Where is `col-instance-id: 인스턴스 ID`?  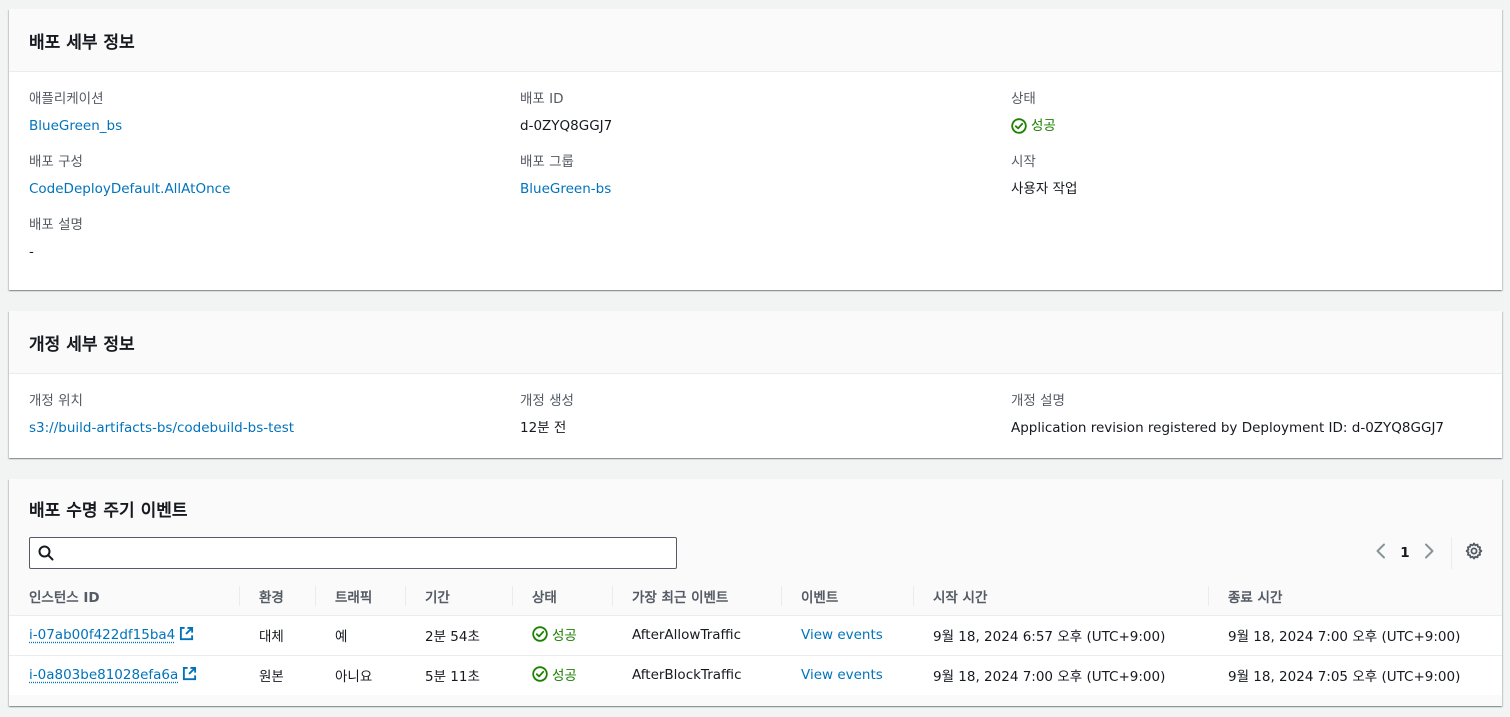
col-instance-id: 인스턴스 ID is located at coordinates (124, 596).